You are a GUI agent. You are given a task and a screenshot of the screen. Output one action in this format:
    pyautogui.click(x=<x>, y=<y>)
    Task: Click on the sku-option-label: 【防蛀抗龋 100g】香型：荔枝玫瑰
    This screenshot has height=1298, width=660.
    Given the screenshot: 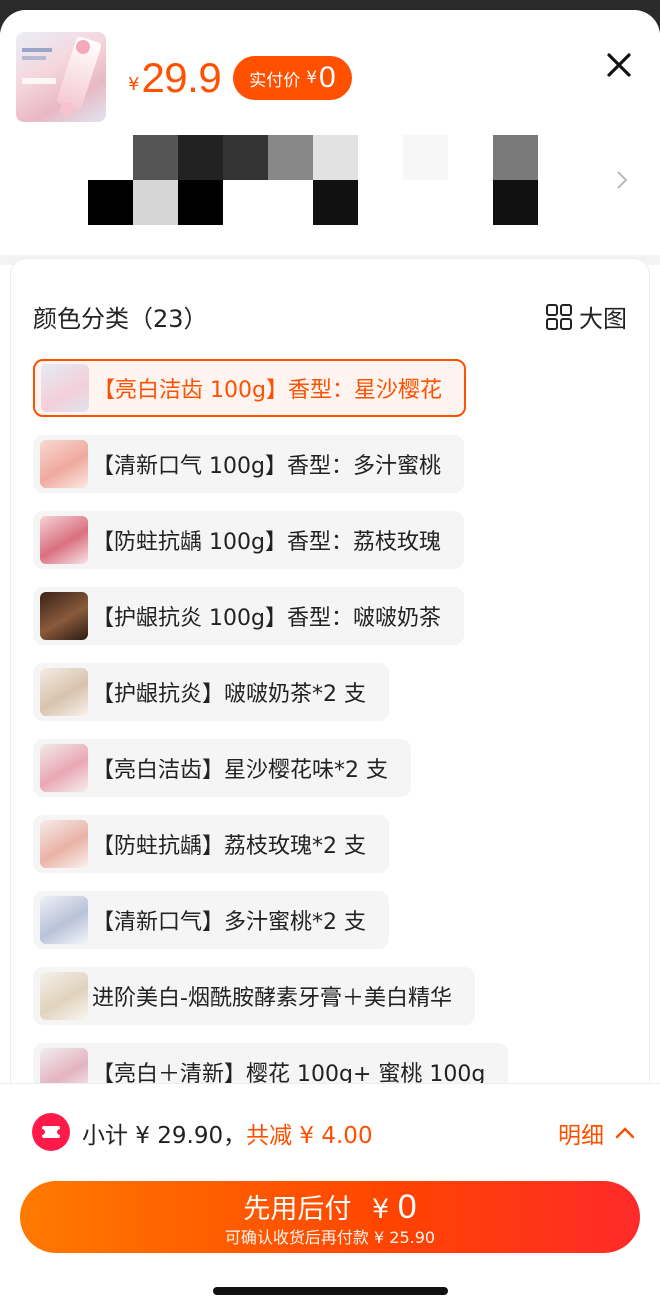 What is the action you would take?
    pyautogui.click(x=266, y=542)
    